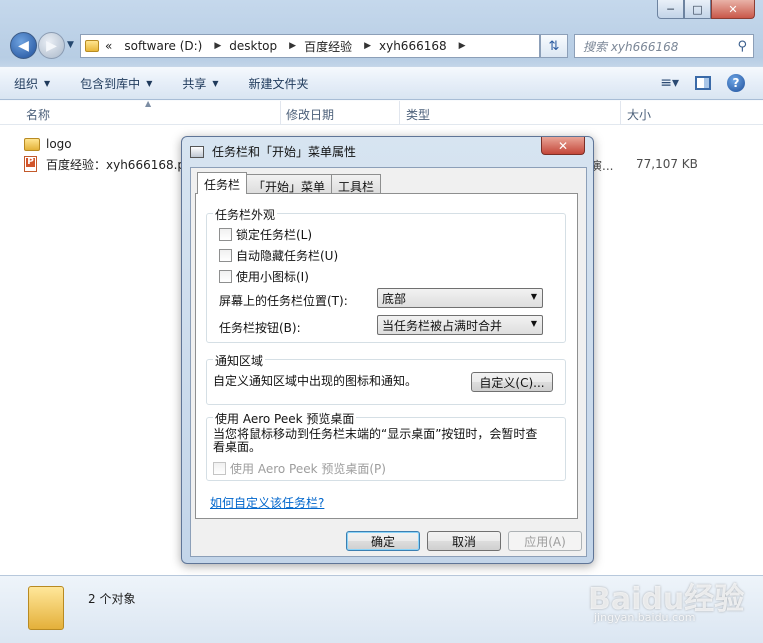  What do you see at coordinates (413, 46) in the screenshot?
I see `breadcrumb-item-current: xyh666168` at bounding box center [413, 46].